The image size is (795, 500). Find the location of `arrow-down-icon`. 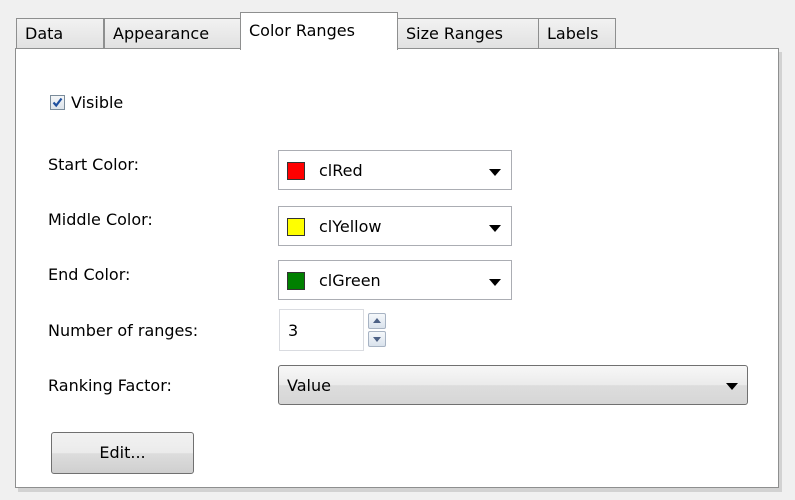

arrow-down-icon is located at coordinates (377, 339).